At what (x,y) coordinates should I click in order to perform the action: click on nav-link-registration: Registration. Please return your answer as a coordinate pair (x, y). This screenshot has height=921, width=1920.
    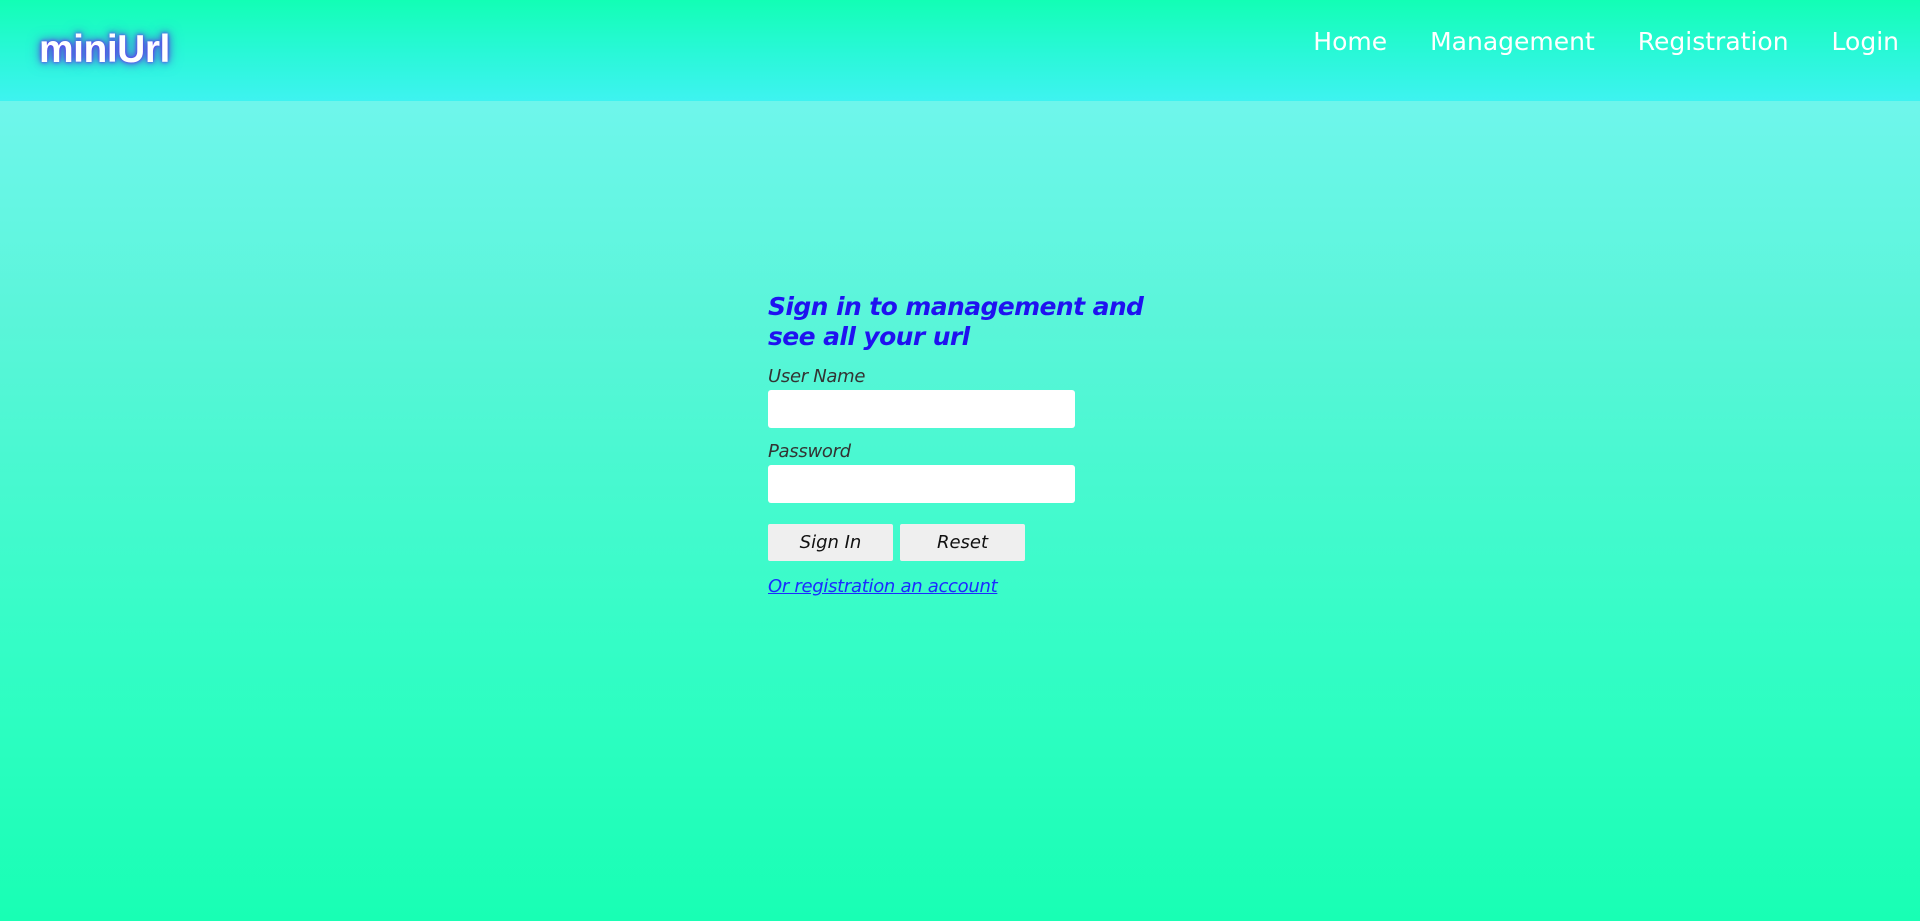
    Looking at the image, I should click on (1713, 42).